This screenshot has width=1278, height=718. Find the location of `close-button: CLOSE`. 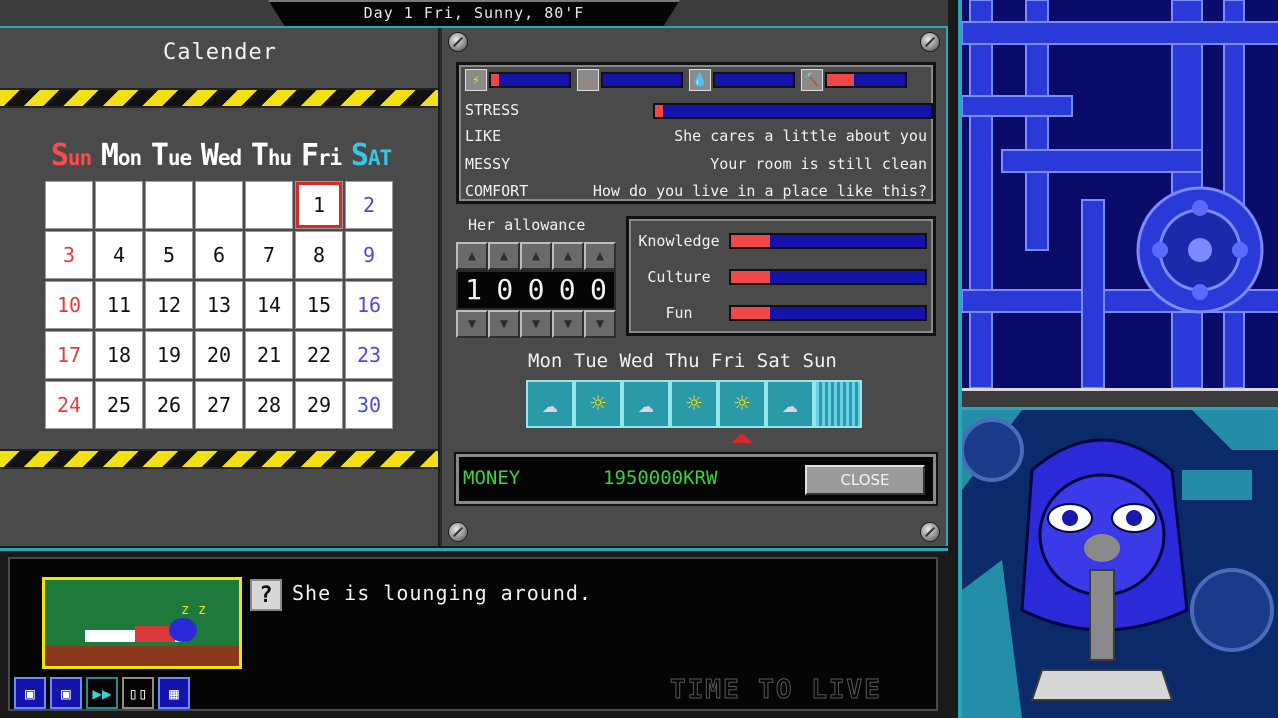

close-button: CLOSE is located at coordinates (865, 480).